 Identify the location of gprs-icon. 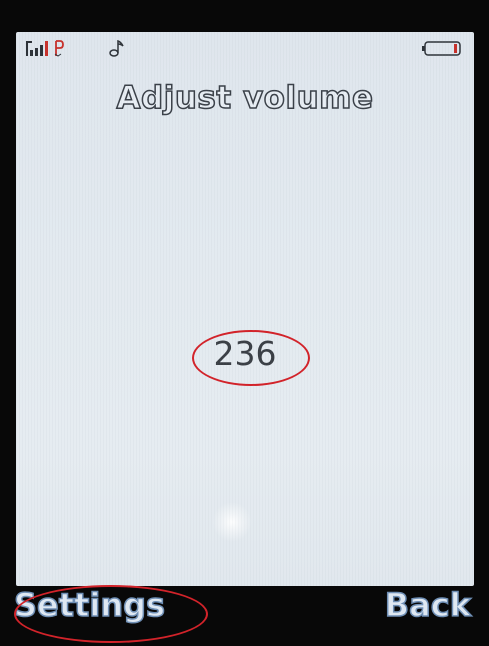
(59, 48).